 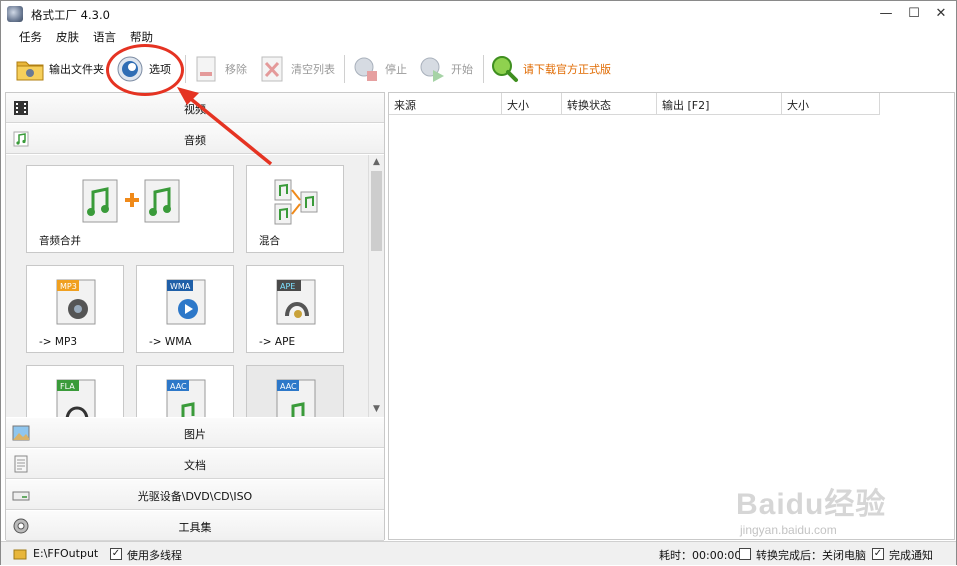 I want to click on stop-button: 停止, so click(x=379, y=69).